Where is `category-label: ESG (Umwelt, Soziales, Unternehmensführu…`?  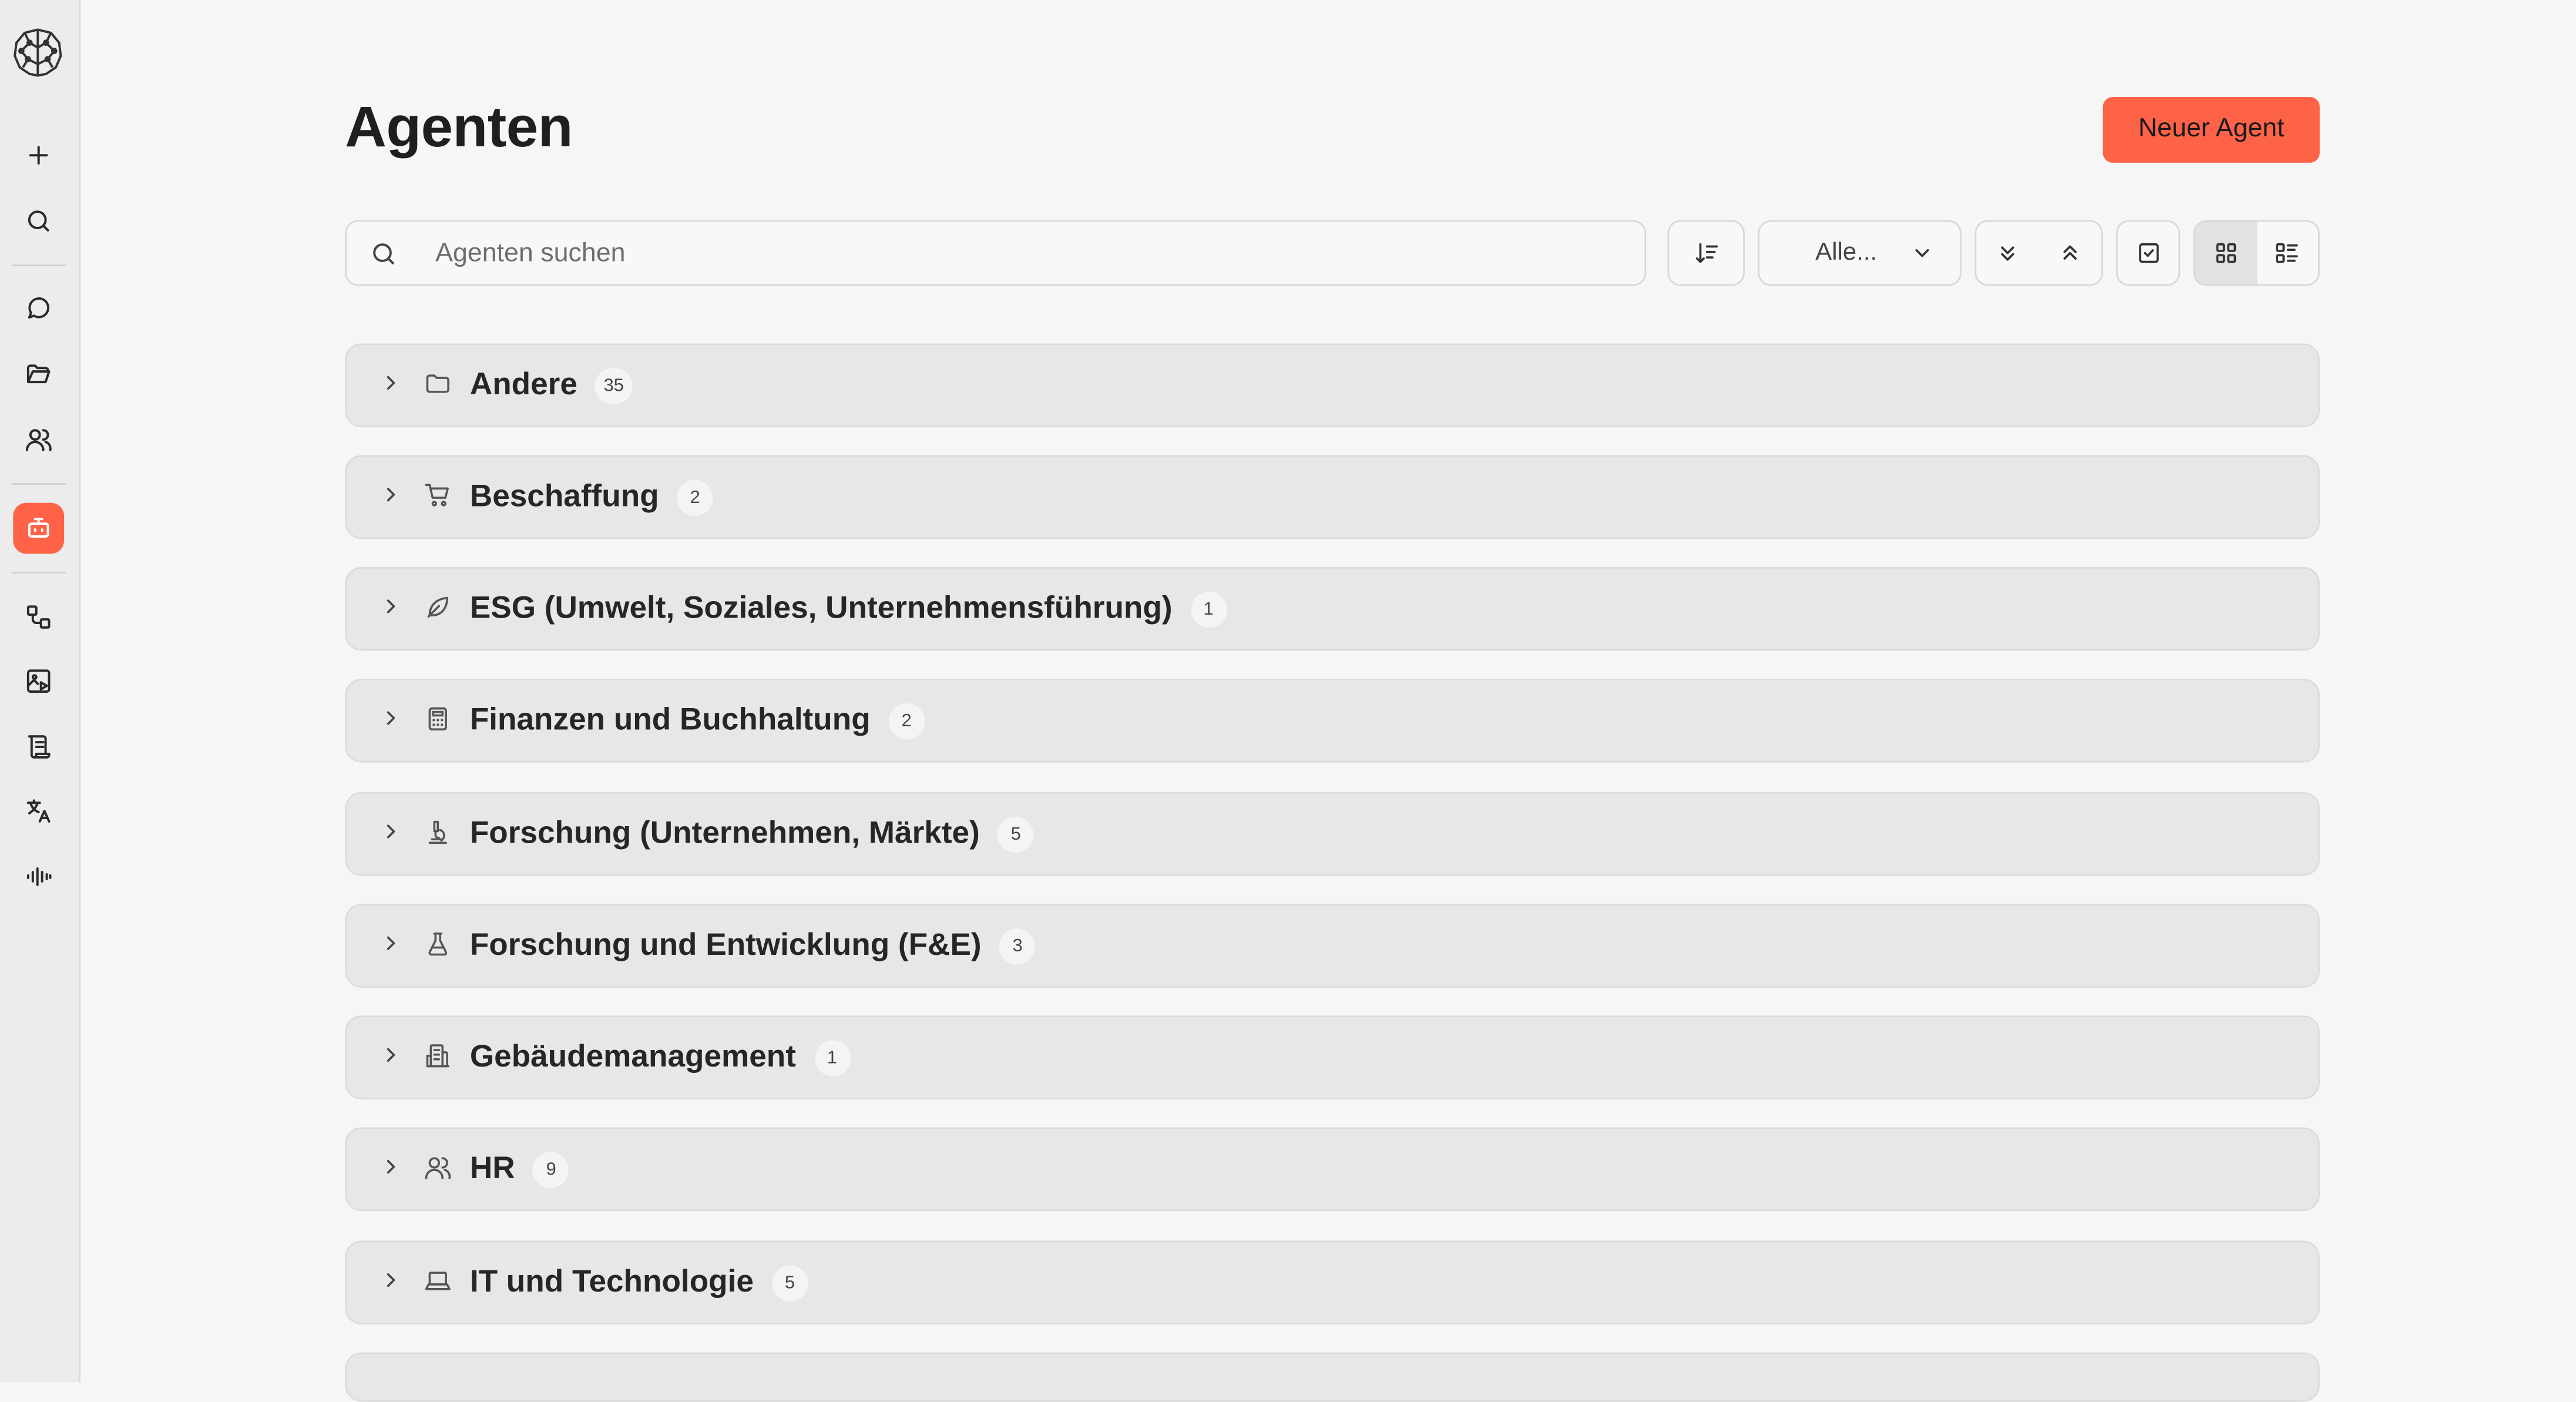
category-label: ESG (Umwelt, Soziales, Unternehmensführu… is located at coordinates (821, 608).